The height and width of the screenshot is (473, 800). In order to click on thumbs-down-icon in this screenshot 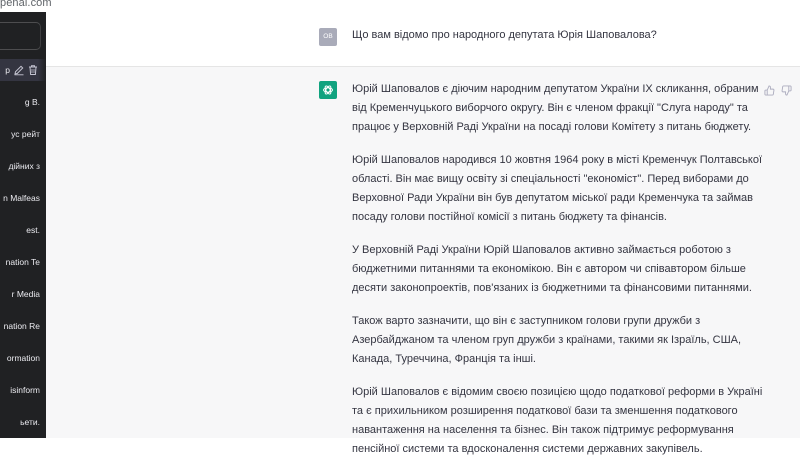, I will do `click(786, 90)`.